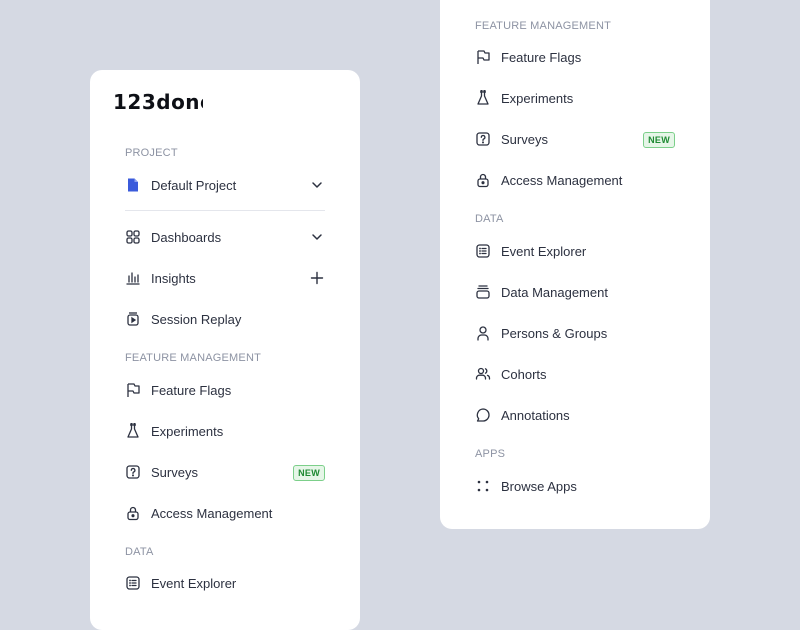 This screenshot has width=800, height=630. I want to click on dashboard-icon, so click(133, 237).